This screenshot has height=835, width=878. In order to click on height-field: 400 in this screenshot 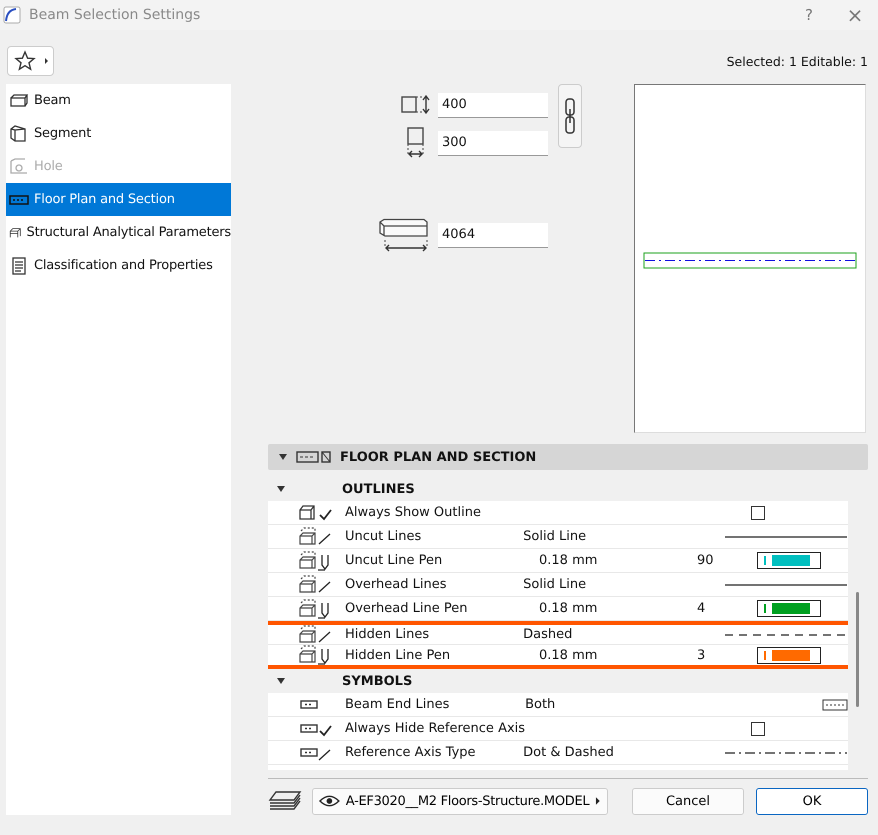, I will do `click(493, 105)`.